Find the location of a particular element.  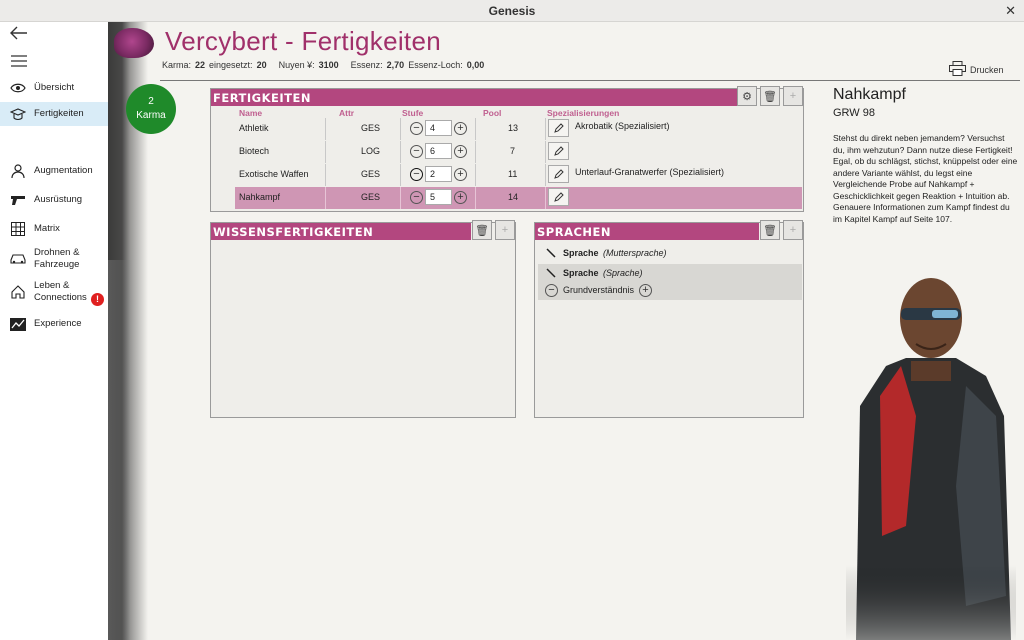

skill-pool: 11 is located at coordinates (513, 174).